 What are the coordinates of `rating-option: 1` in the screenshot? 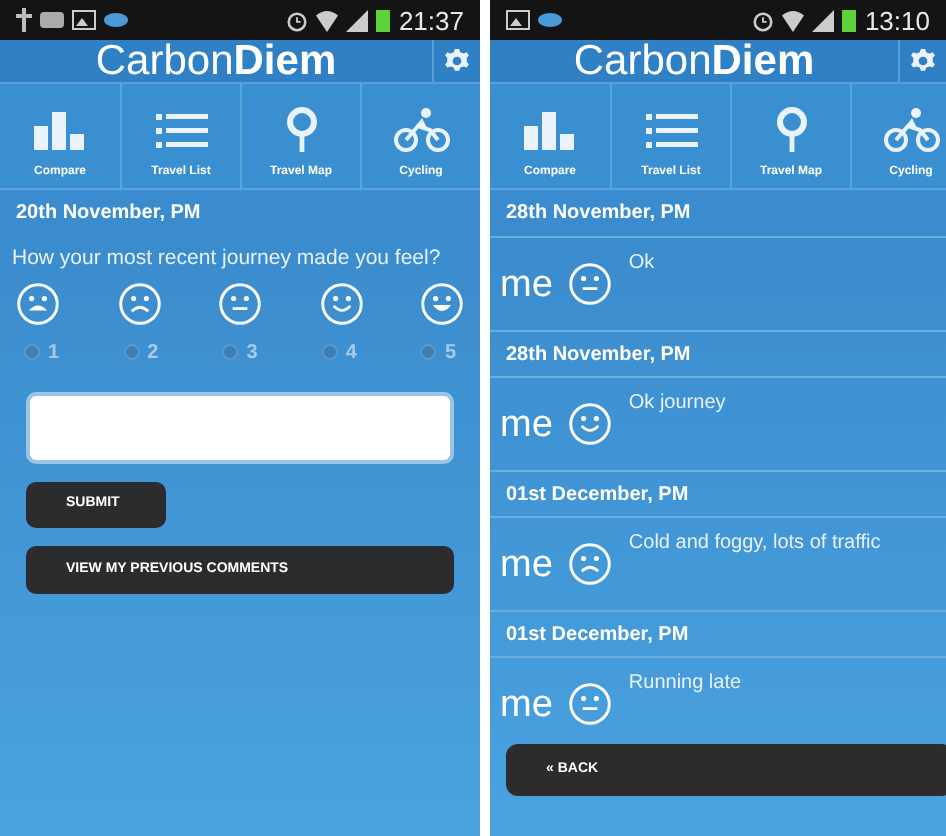 It's located at (42, 352).